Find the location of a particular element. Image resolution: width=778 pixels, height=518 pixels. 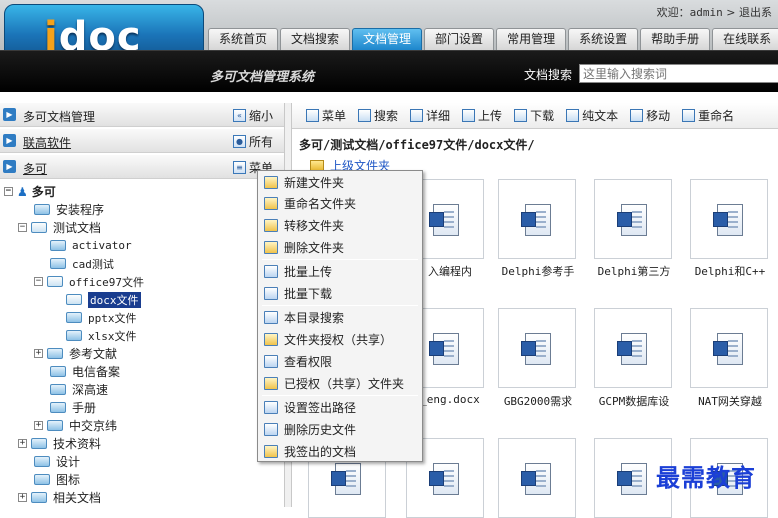

menu-item-shared-folders: 已授权（共享）文件夹 is located at coordinates (340, 383).